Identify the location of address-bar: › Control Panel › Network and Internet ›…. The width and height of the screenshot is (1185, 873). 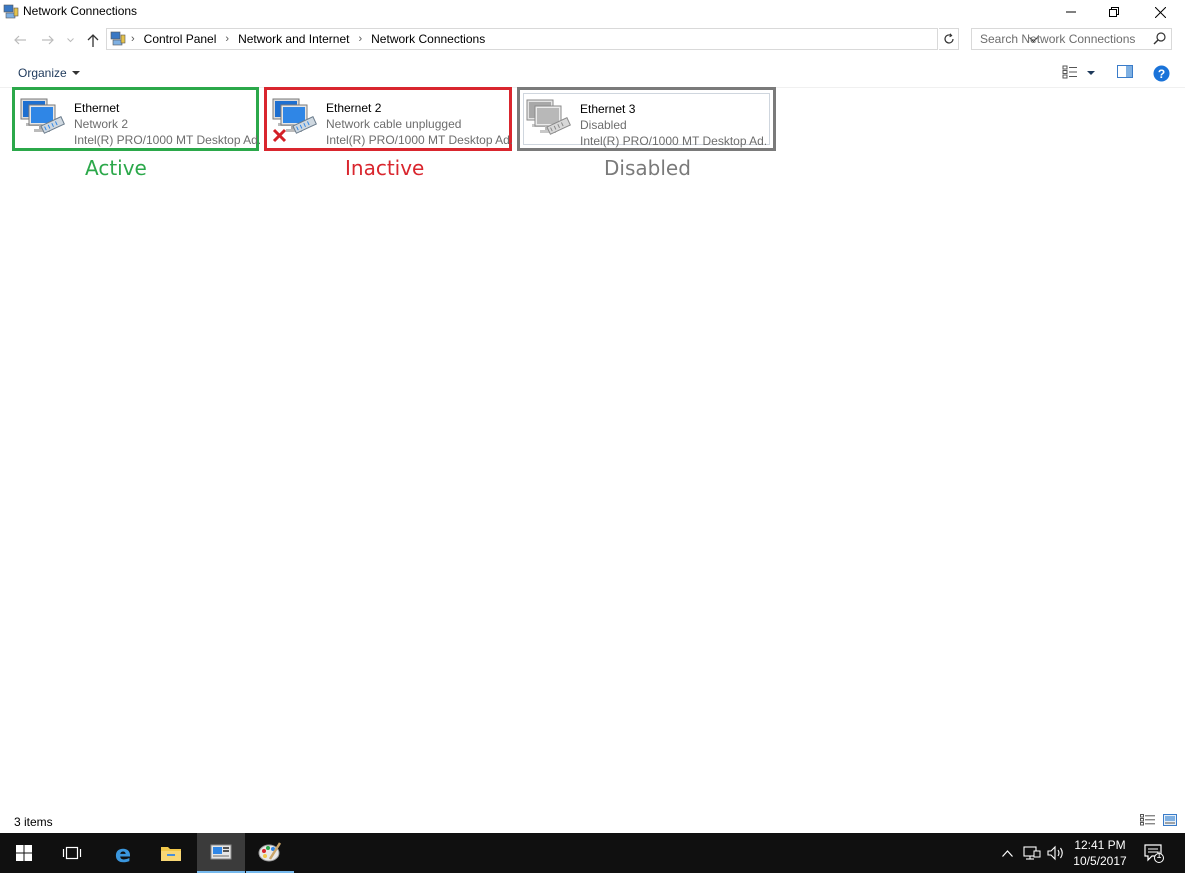
(572, 39).